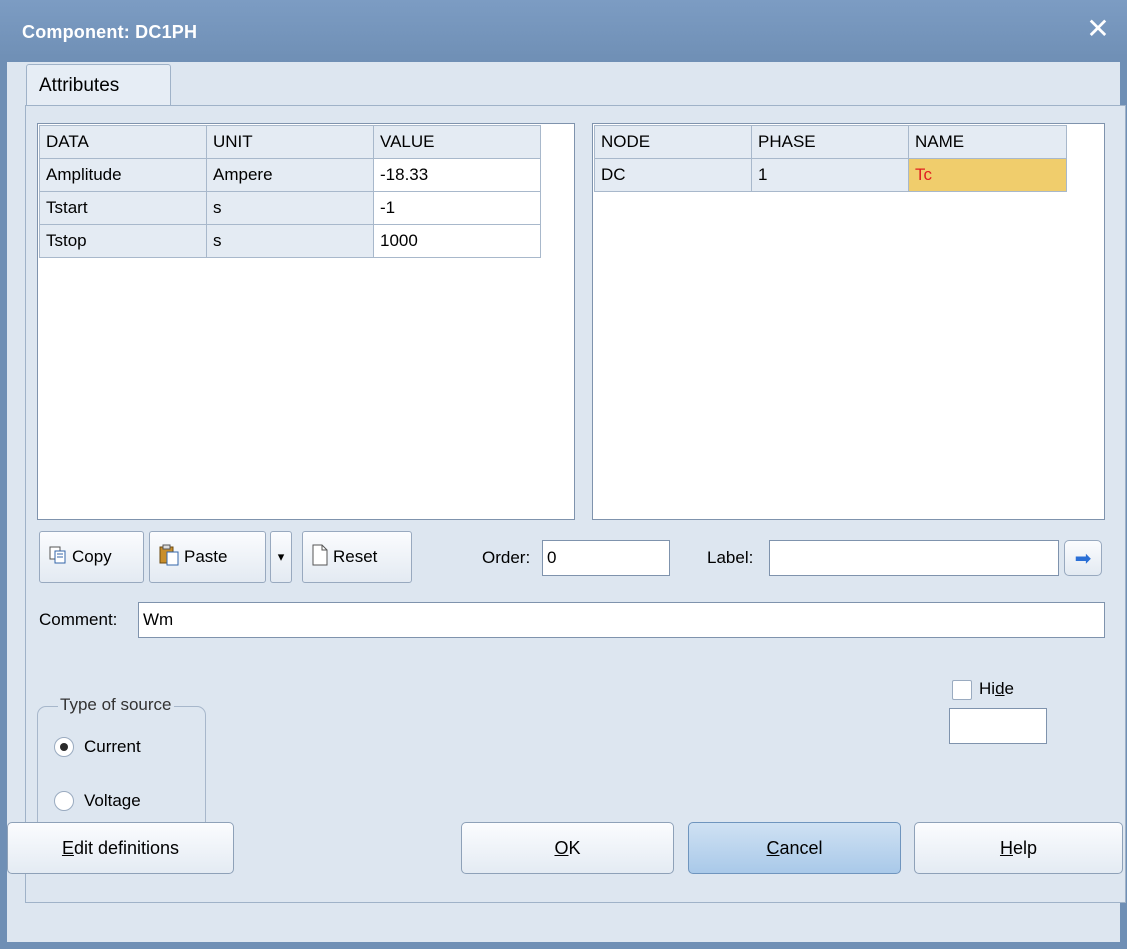 The height and width of the screenshot is (949, 1127). I want to click on cancel-button: Cancel, so click(794, 848).